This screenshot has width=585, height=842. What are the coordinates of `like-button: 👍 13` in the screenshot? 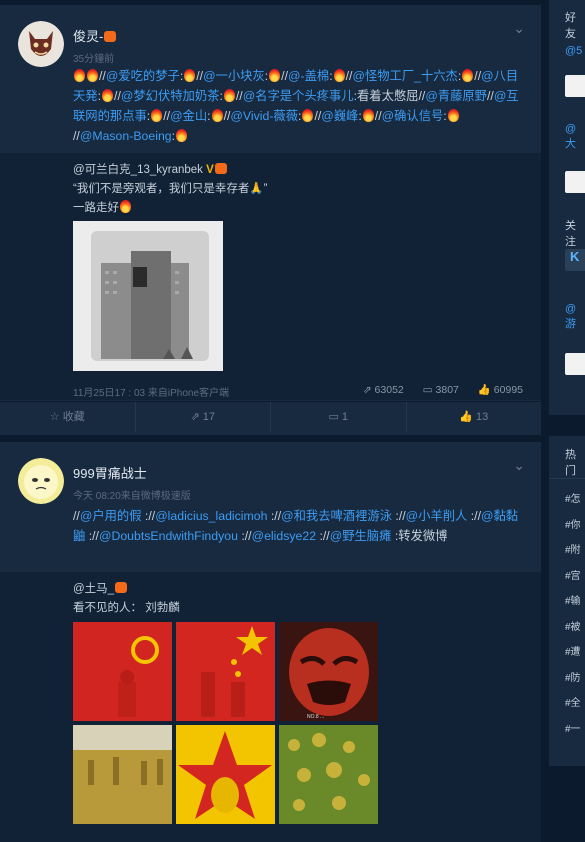 It's located at (474, 417).